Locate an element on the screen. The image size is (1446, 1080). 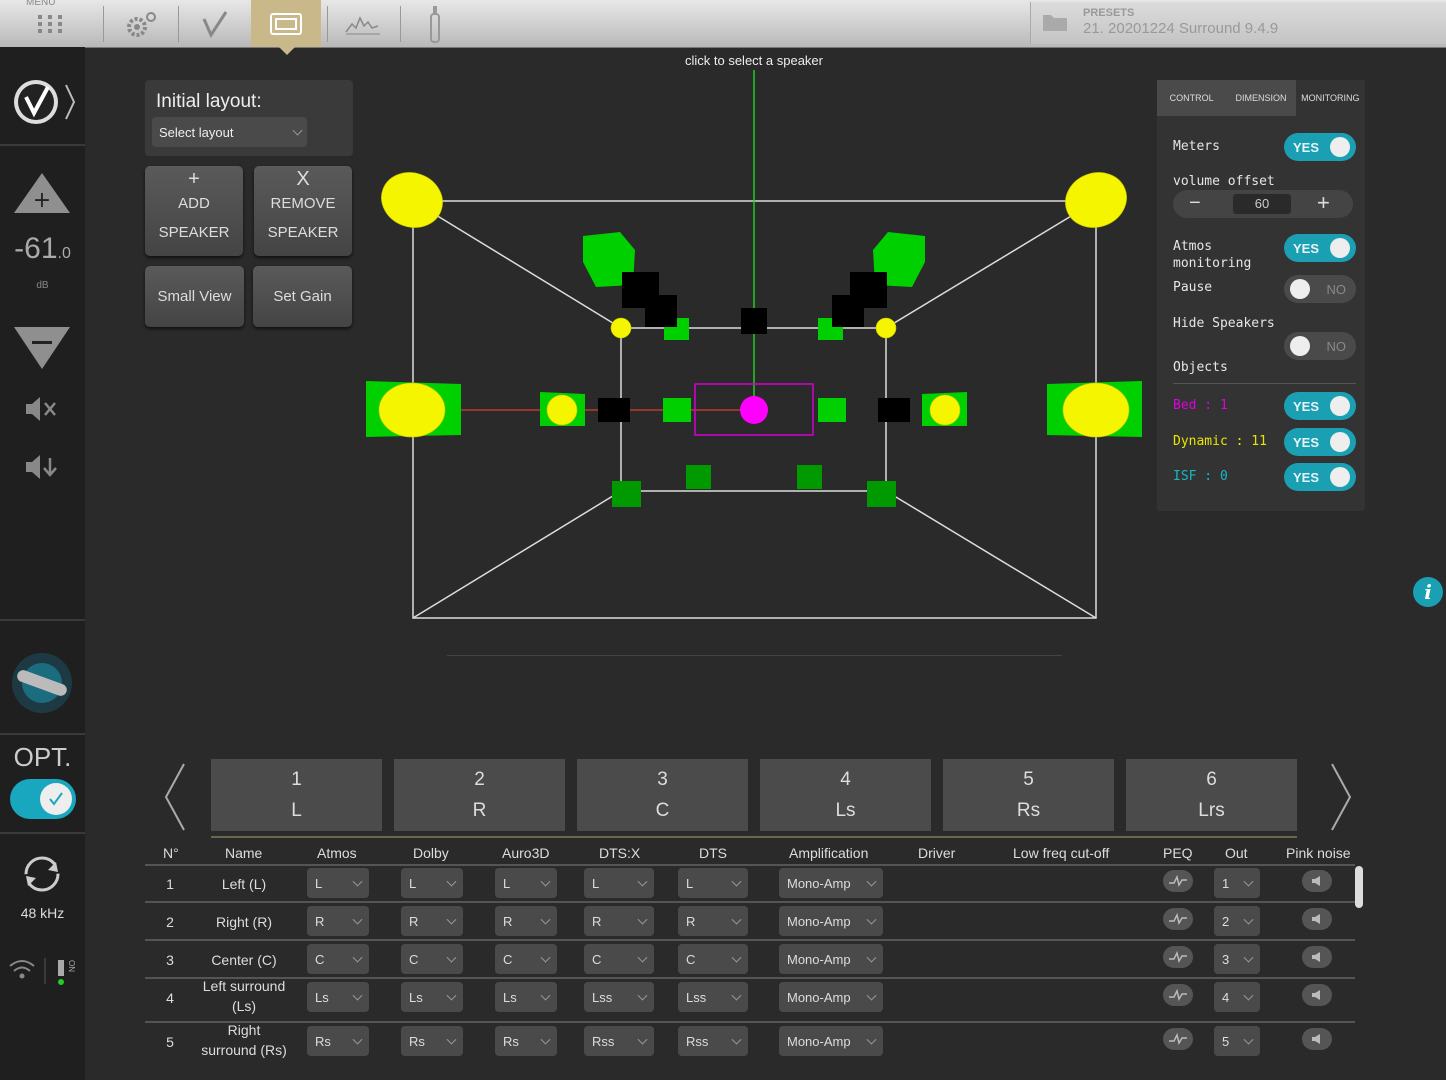
info-icon: i is located at coordinates (1428, 592).